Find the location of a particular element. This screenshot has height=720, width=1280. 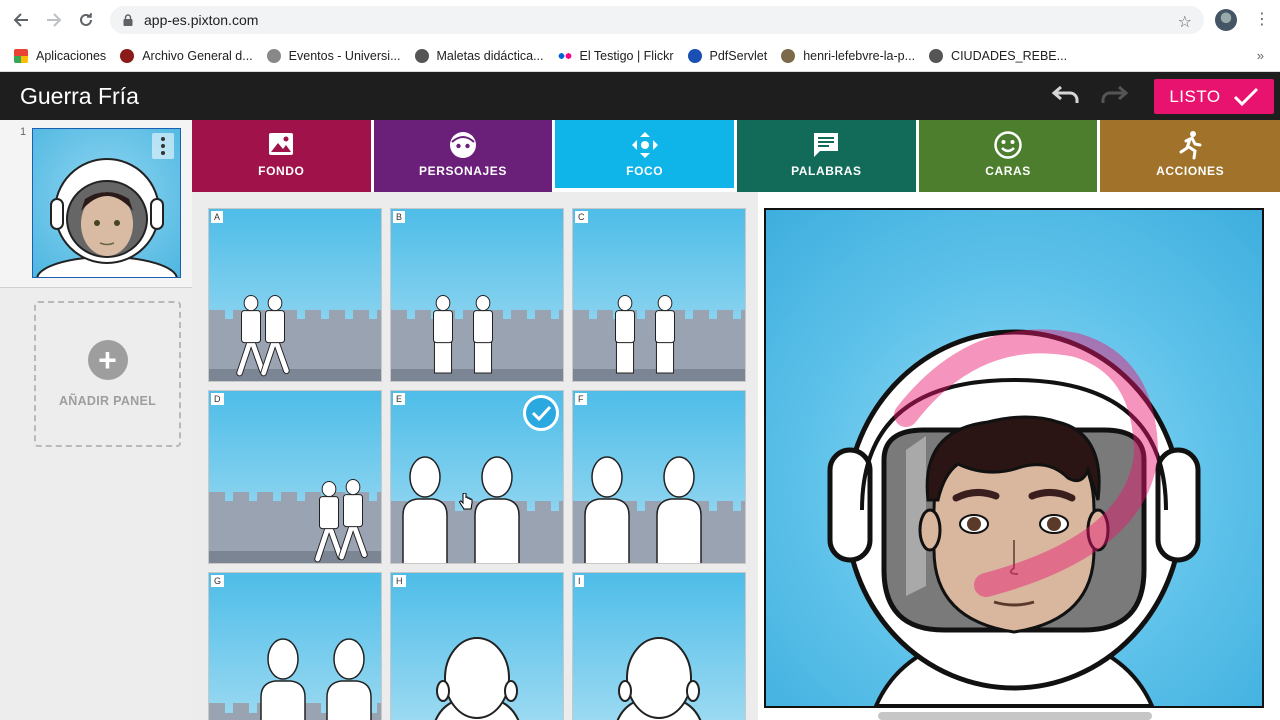

speech-bubble-icon is located at coordinates (826, 147).